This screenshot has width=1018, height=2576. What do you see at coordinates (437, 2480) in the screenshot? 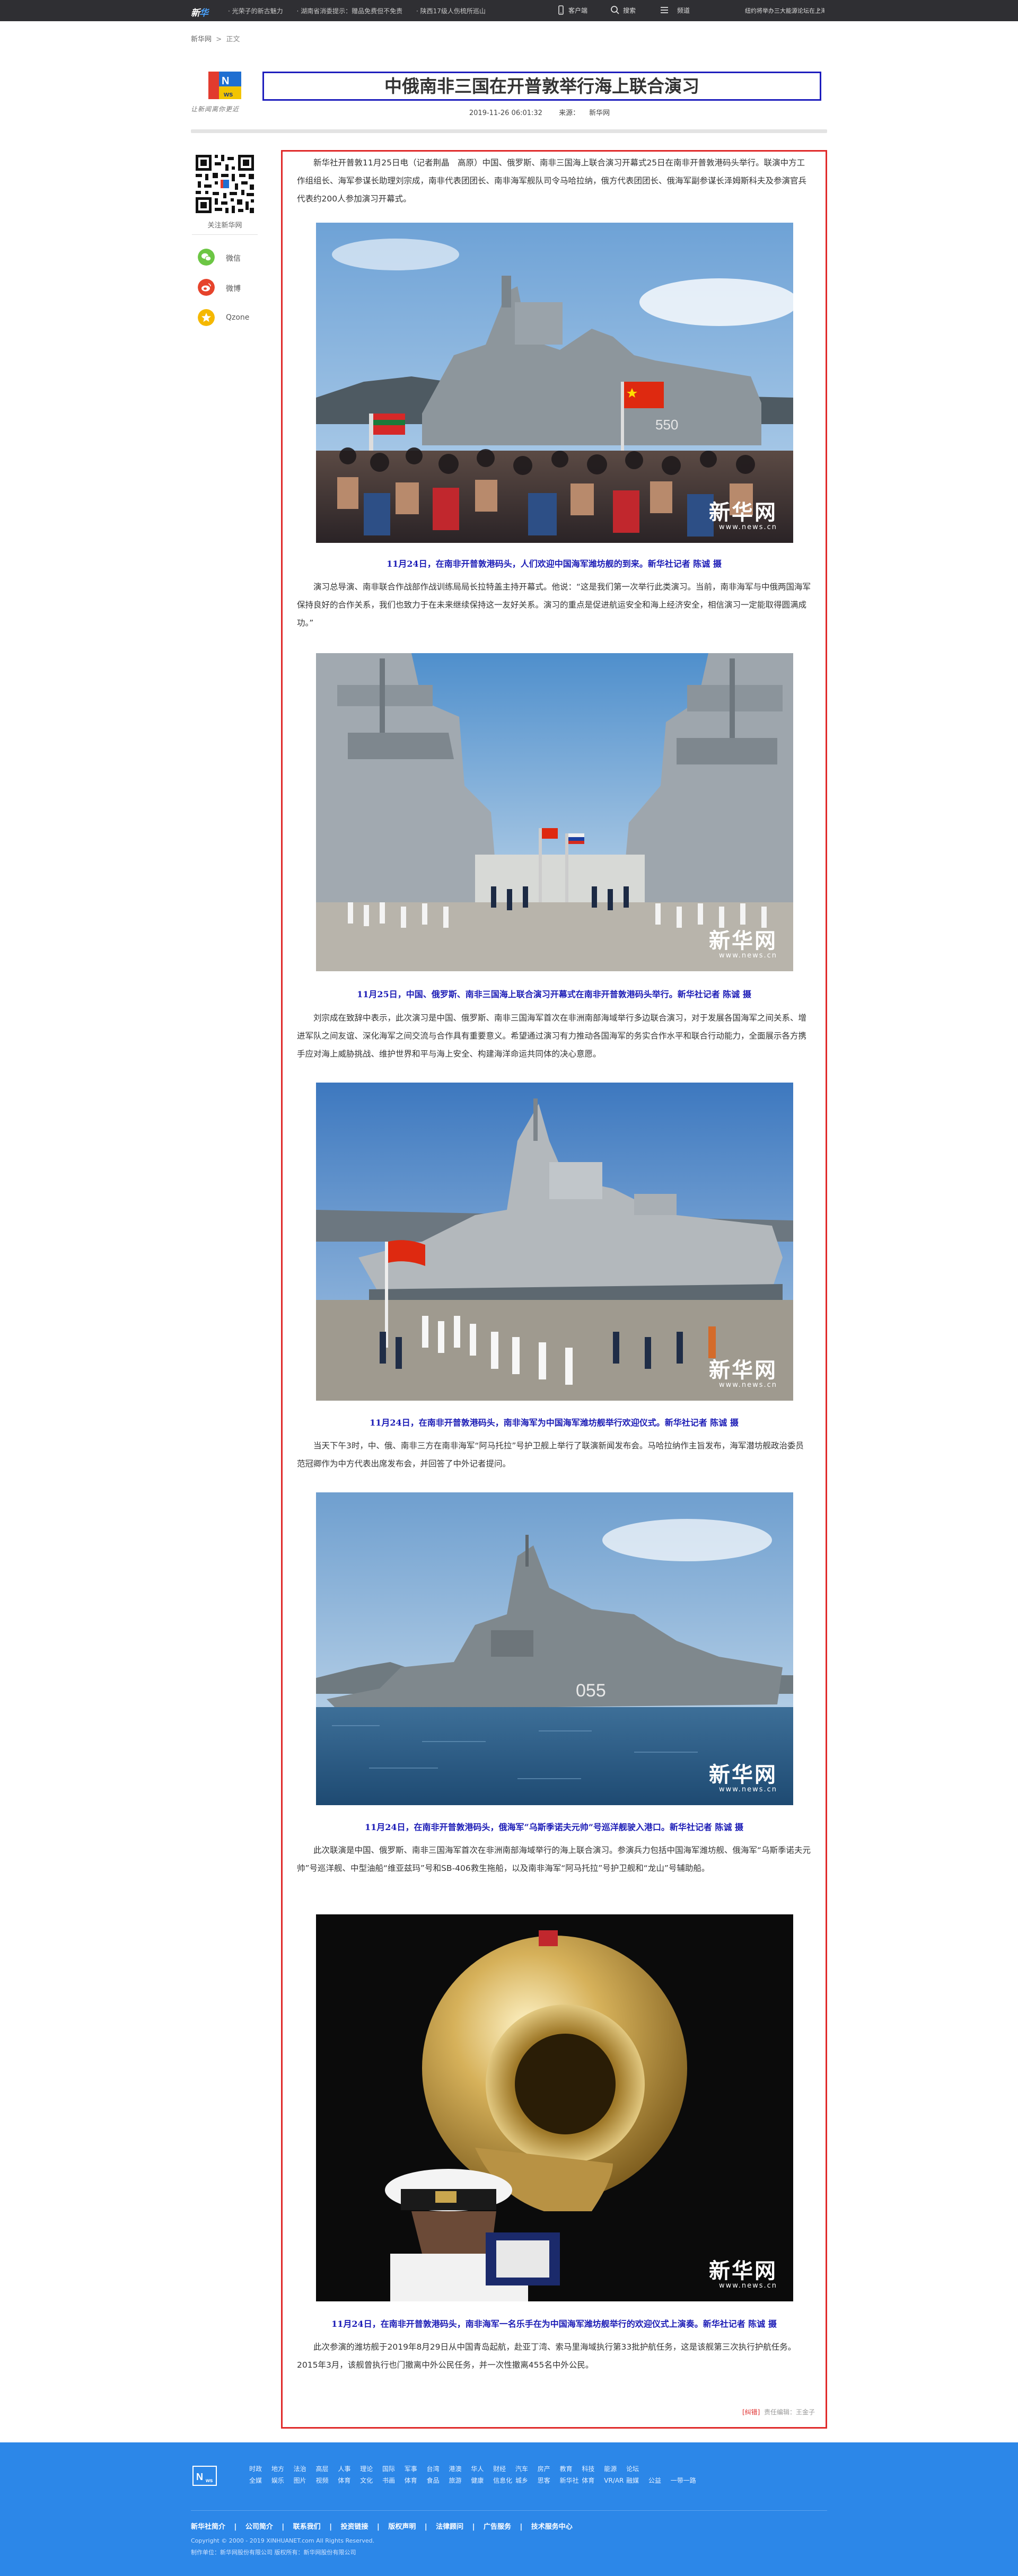
I see `footer-nav-link: 食品` at bounding box center [437, 2480].